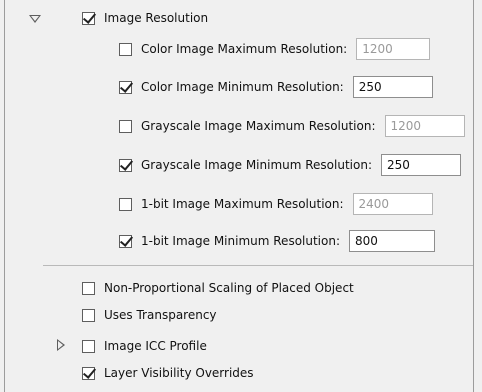 This screenshot has width=482, height=392. What do you see at coordinates (277, 18) in the screenshot?
I see `image-resolution-row: Image Resolution` at bounding box center [277, 18].